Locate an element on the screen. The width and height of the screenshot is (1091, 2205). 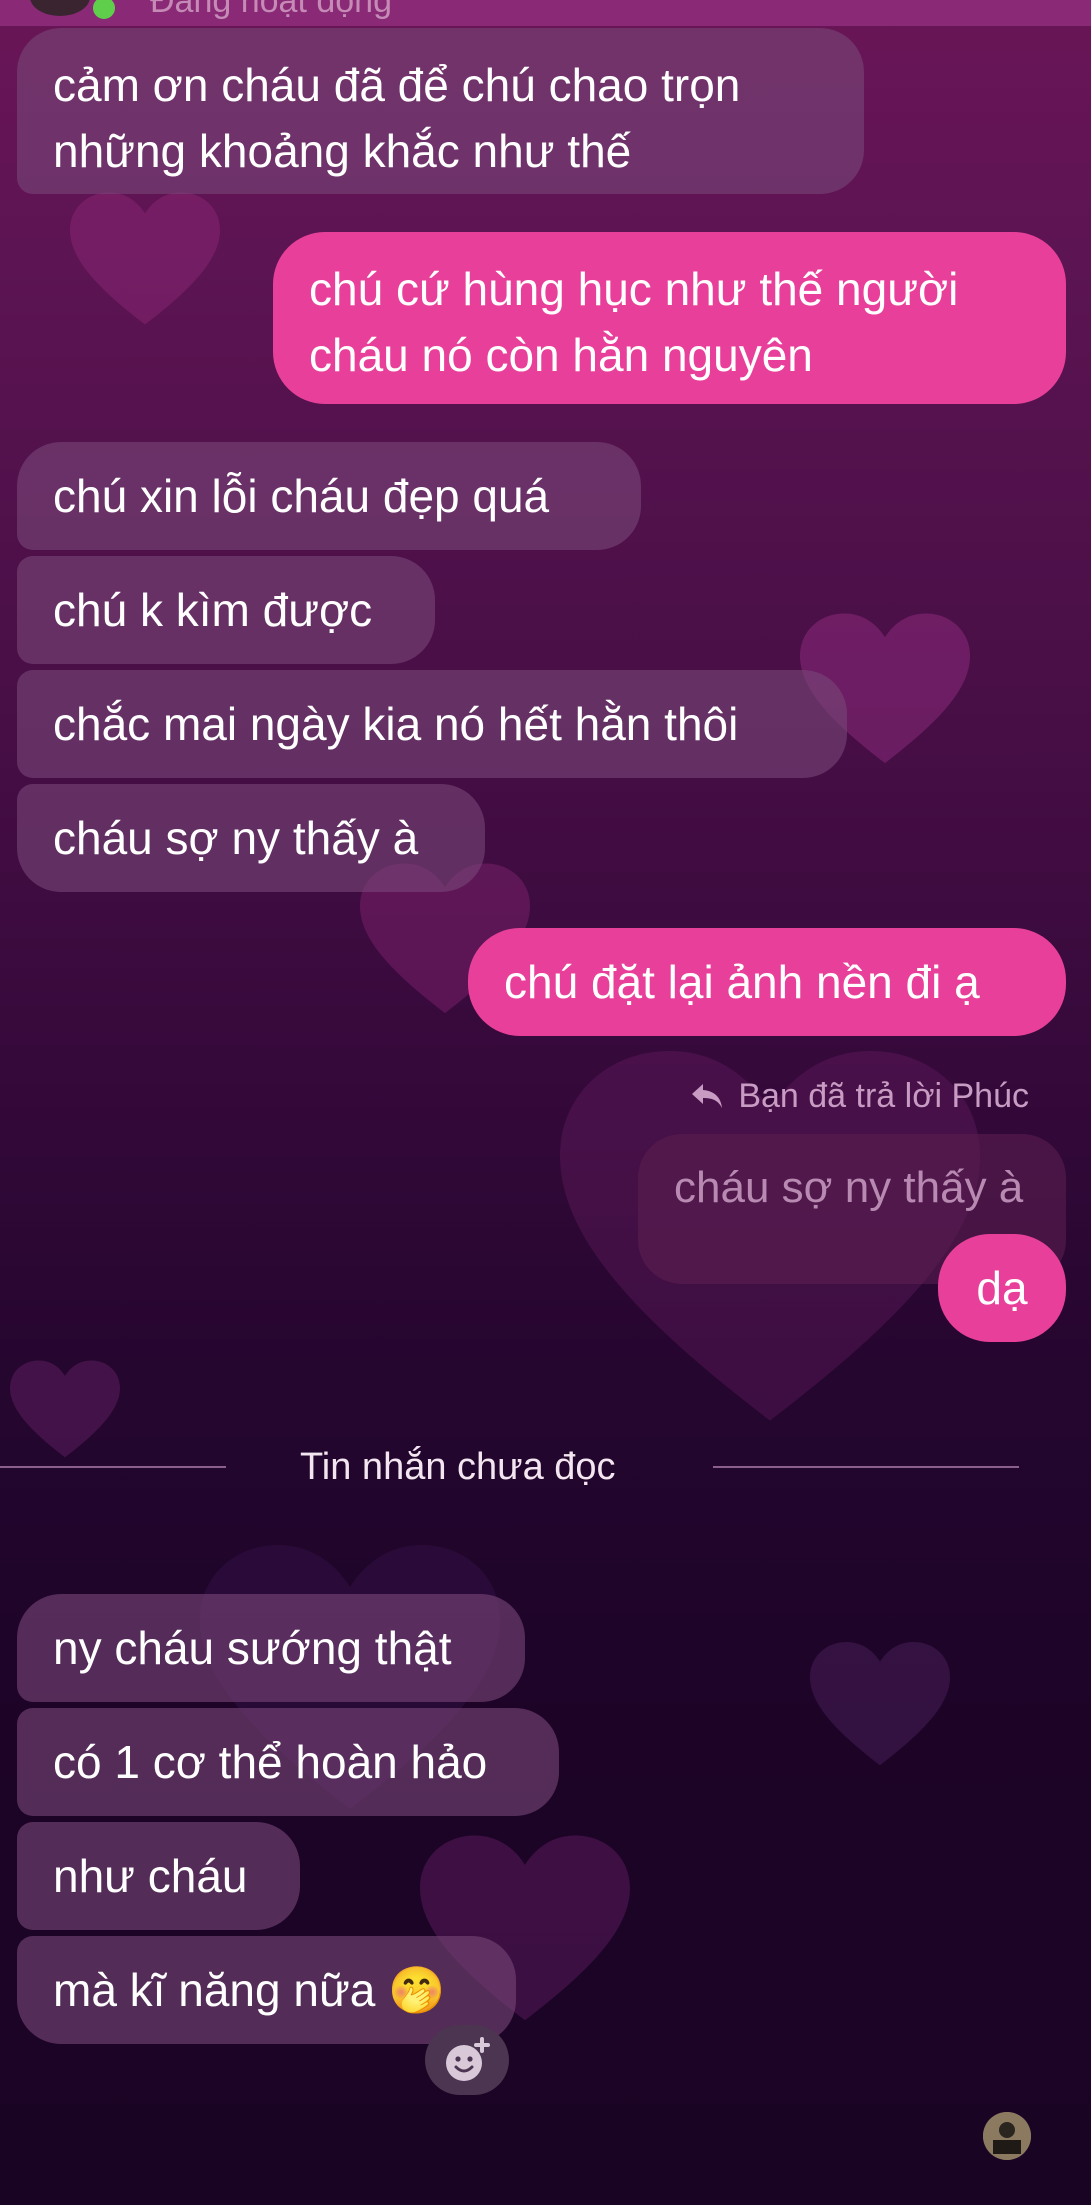
message-text: cháu sợ ny thấy à is located at coordinates (236, 838).